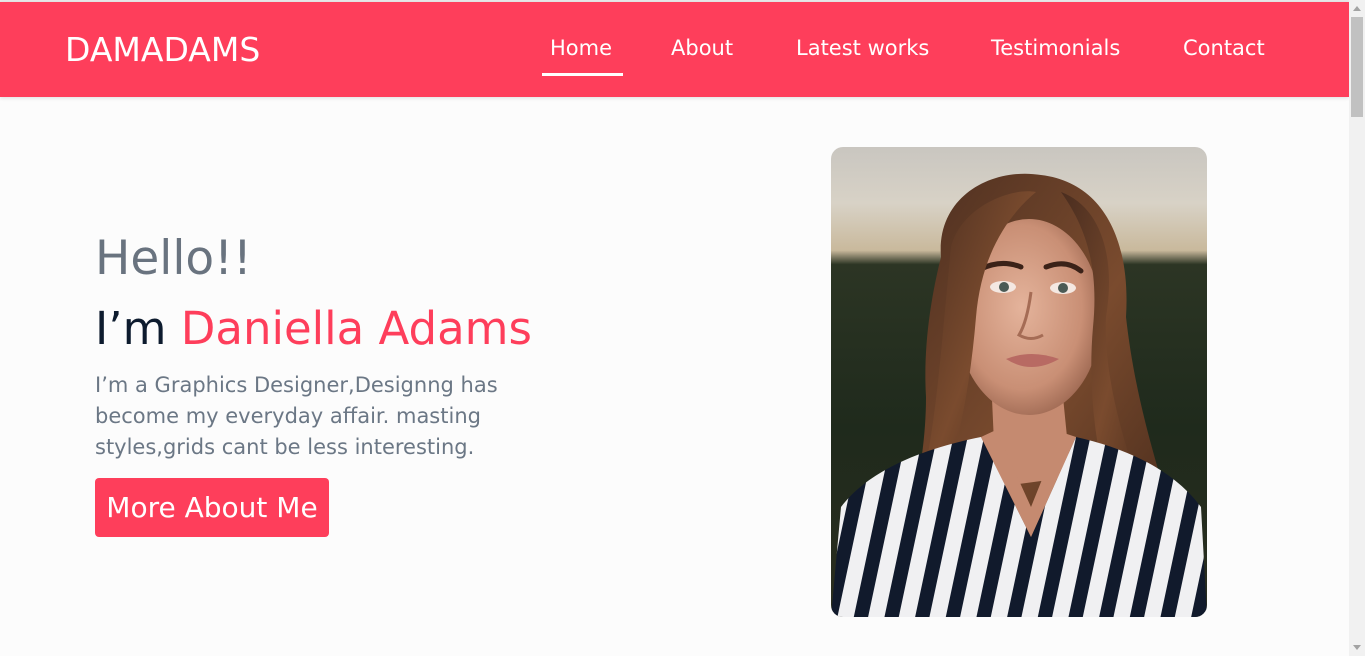 The width and height of the screenshot is (1365, 656). I want to click on hero-im-text: I’m, so click(138, 328).